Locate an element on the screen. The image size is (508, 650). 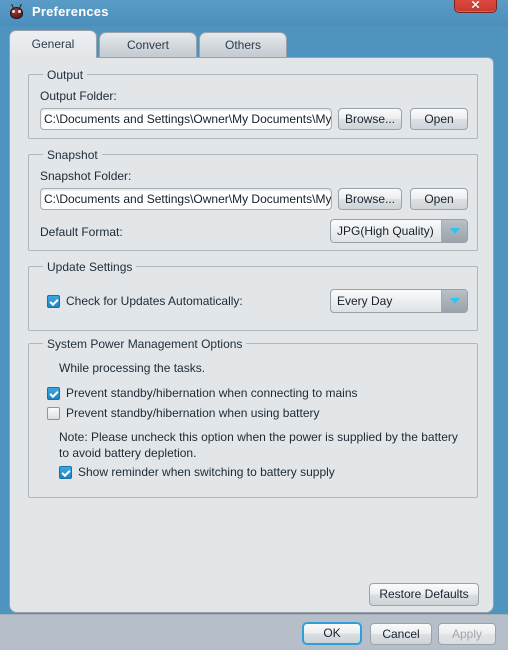
power-management-group-legend: System Power Management Options is located at coordinates (145, 344).